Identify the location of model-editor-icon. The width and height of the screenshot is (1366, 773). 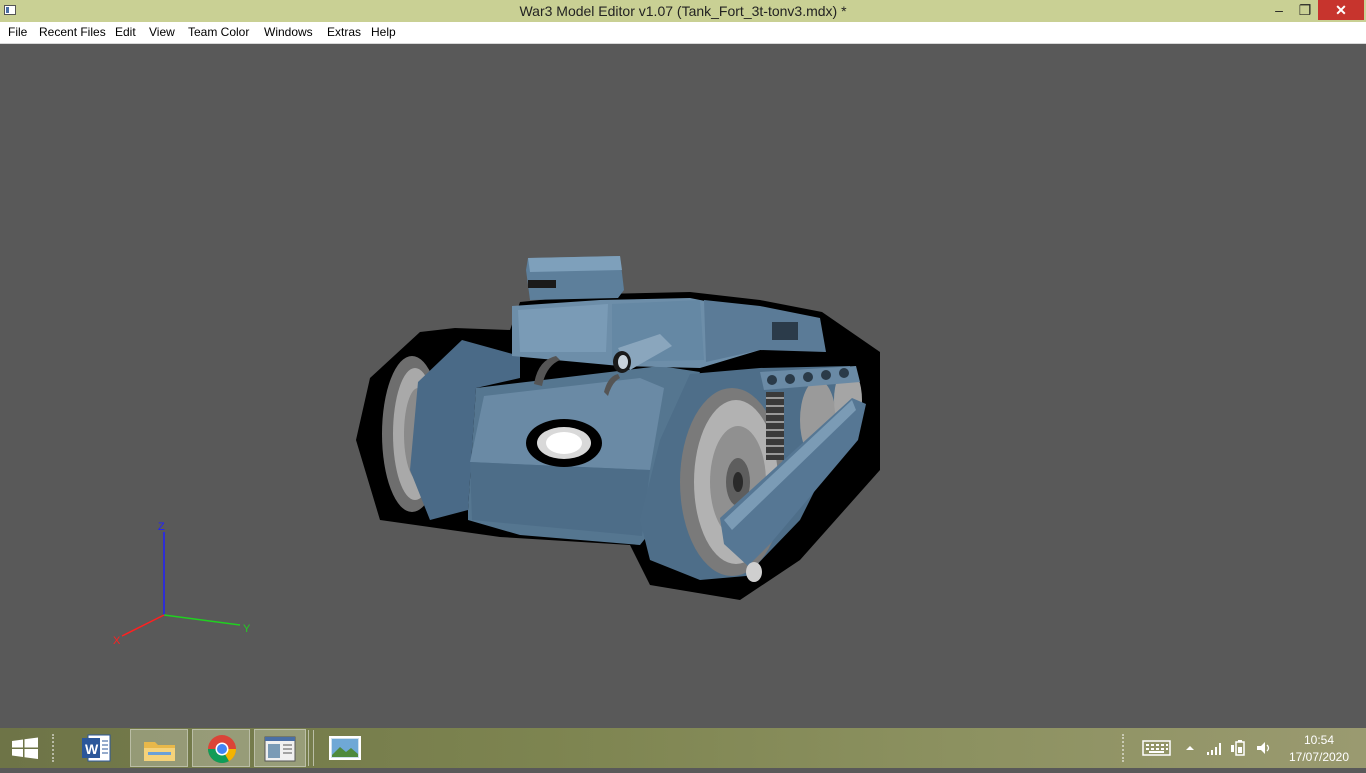
(280, 749).